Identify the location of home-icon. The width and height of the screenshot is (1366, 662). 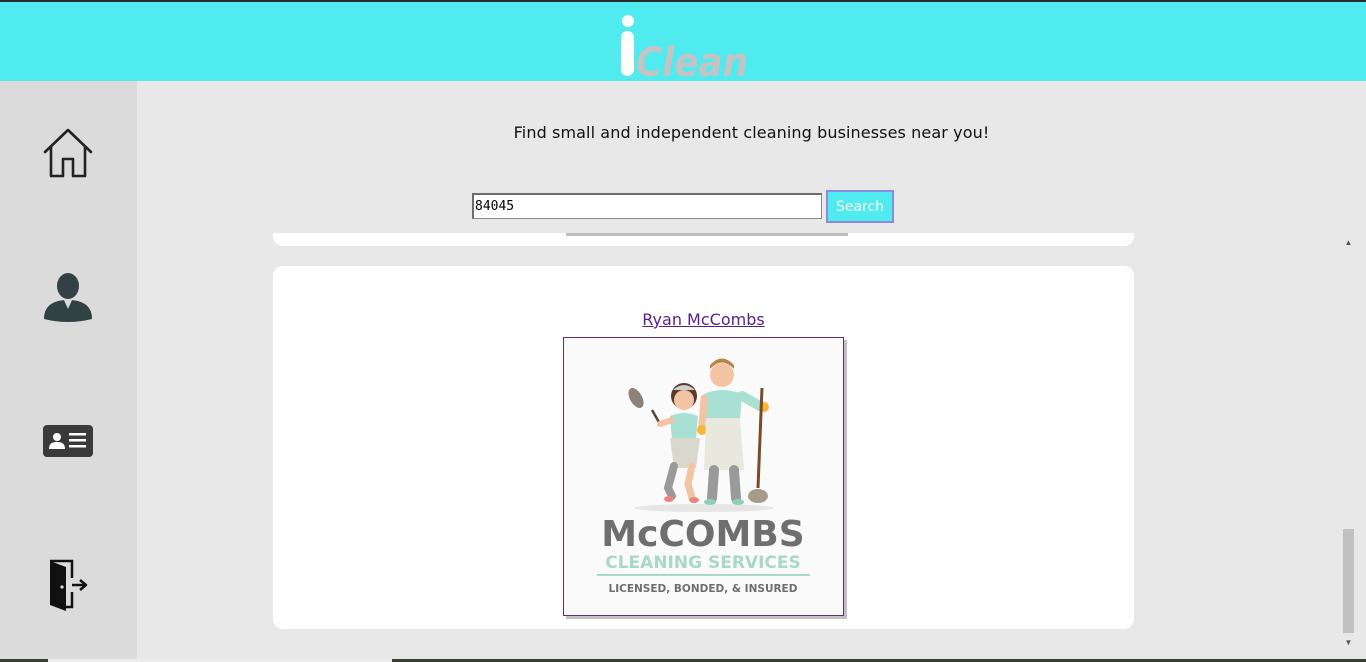
(68, 153).